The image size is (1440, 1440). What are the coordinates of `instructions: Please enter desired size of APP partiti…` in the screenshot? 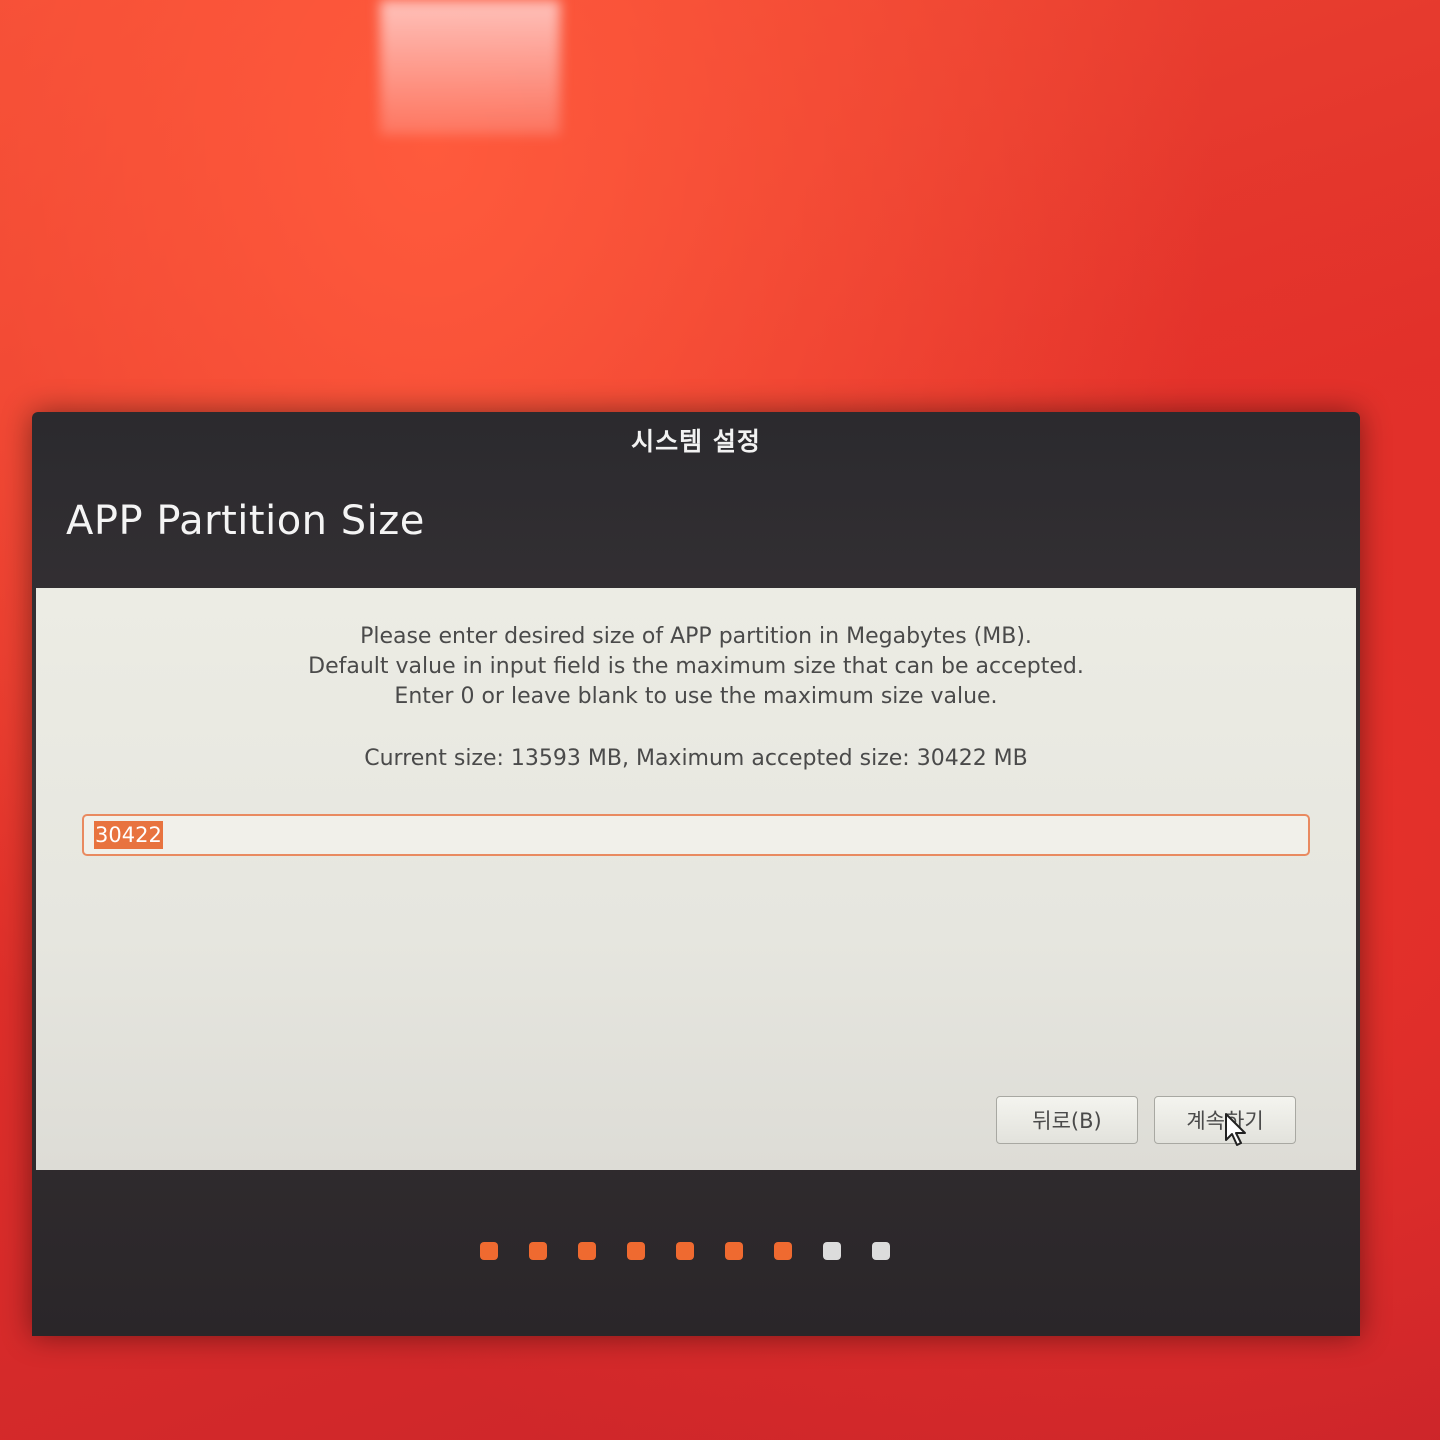 It's located at (696, 667).